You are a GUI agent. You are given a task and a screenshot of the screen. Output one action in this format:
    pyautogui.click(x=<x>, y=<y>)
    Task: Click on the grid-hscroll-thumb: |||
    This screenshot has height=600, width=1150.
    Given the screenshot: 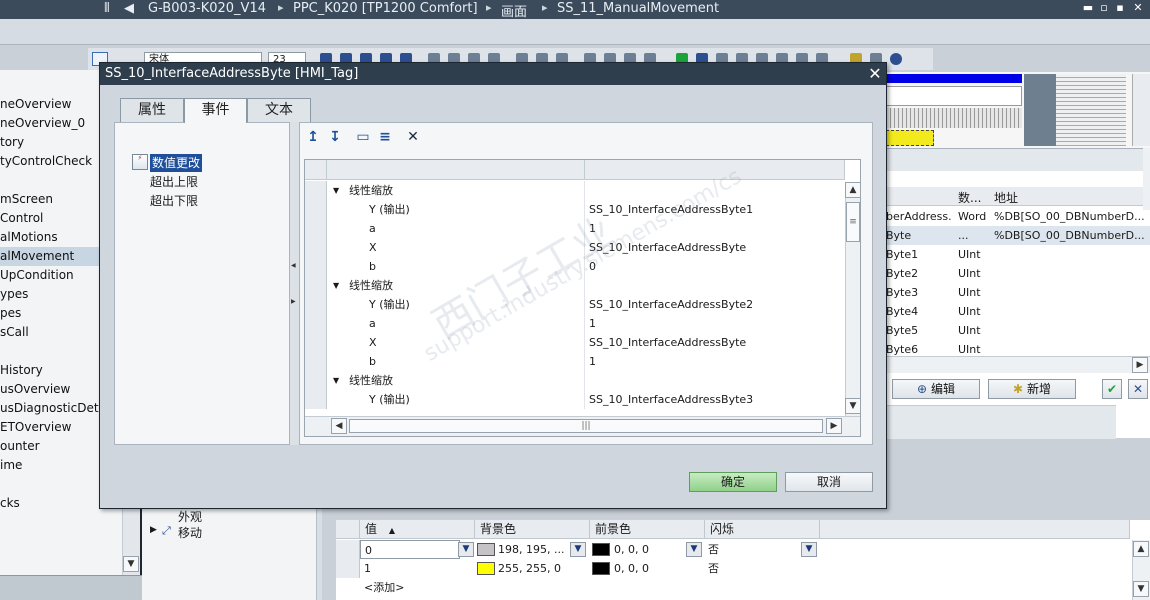 What is the action you would take?
    pyautogui.click(x=586, y=426)
    